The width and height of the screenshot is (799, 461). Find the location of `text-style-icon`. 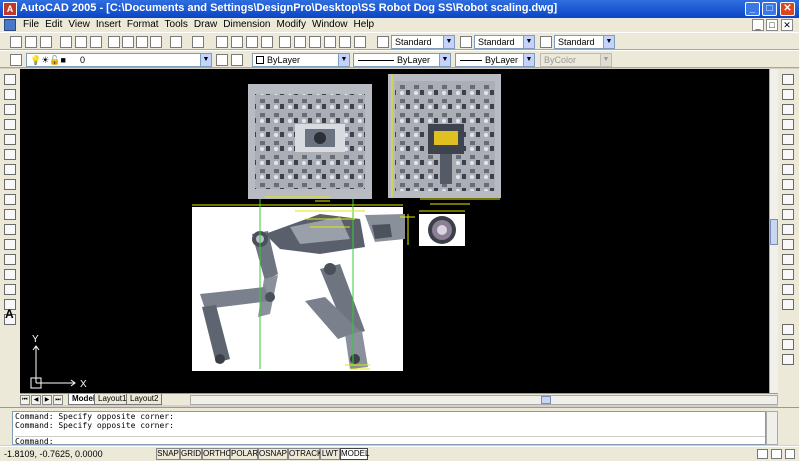

text-style-icon is located at coordinates (383, 42).